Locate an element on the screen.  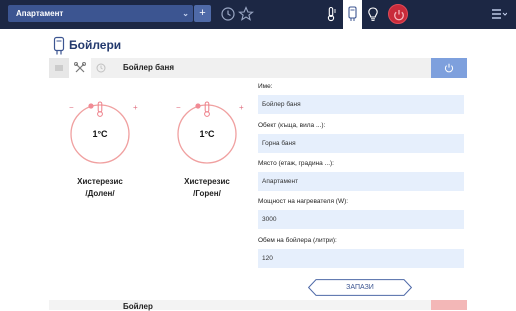
device-panel-header is located at coordinates (258, 68).